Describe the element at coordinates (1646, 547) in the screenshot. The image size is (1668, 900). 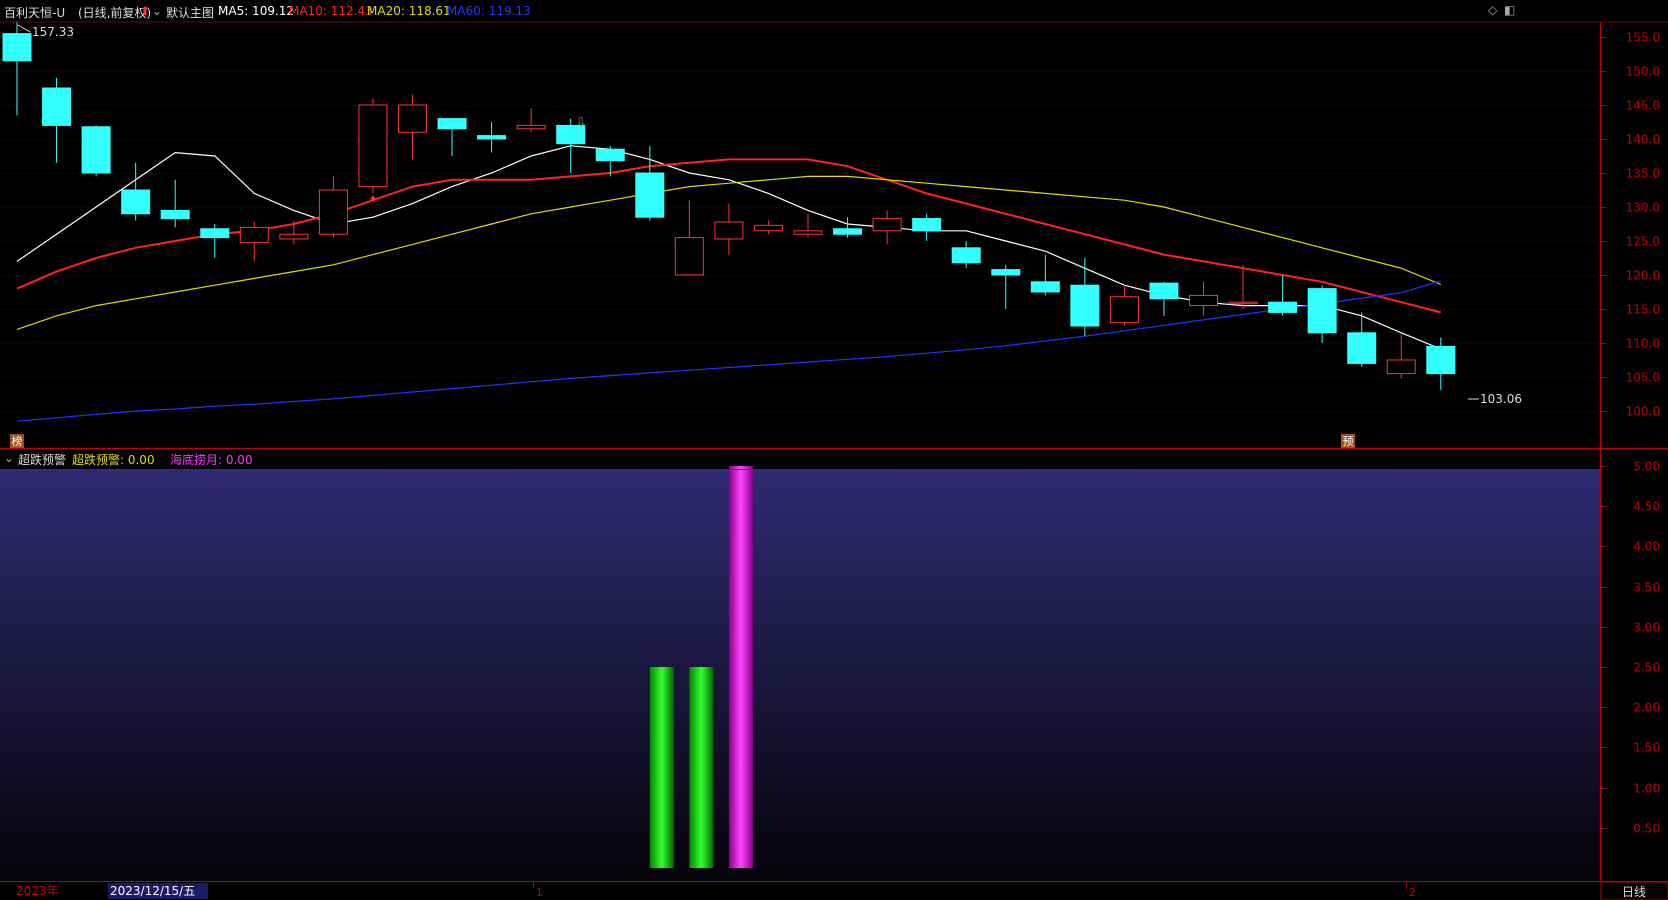
I see `indicator-tick-label: 4.00` at that location.